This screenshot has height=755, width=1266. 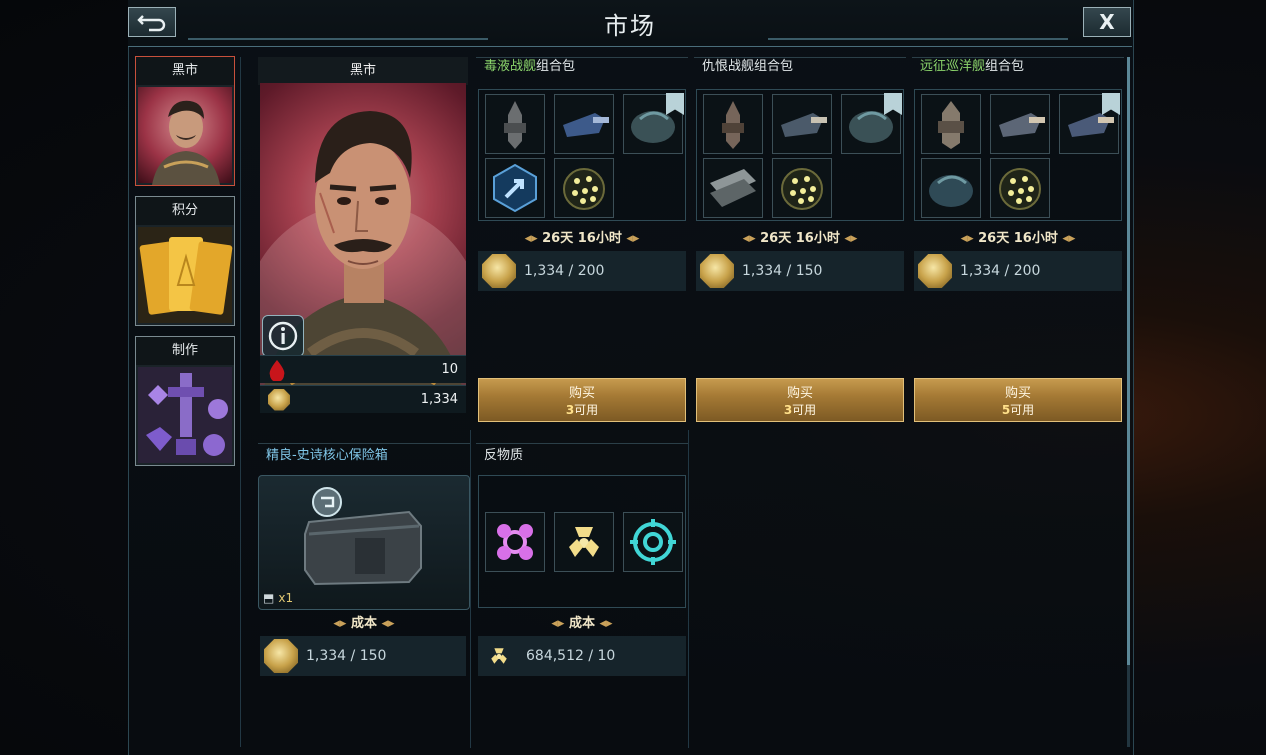 What do you see at coordinates (363, 71) in the screenshot?
I see `merchant-name: 黑市` at bounding box center [363, 71].